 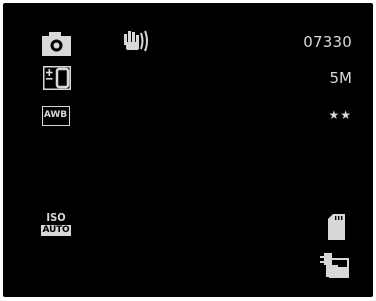 I want to click on image-quality-stars: ★★, so click(x=340, y=115).